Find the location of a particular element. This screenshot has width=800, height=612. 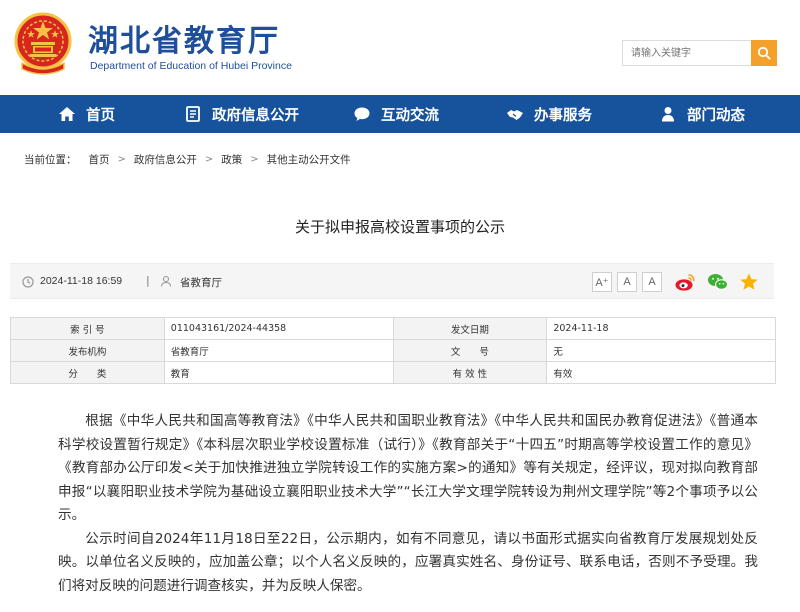

nav-item-home: 首页 is located at coordinates (86, 114).